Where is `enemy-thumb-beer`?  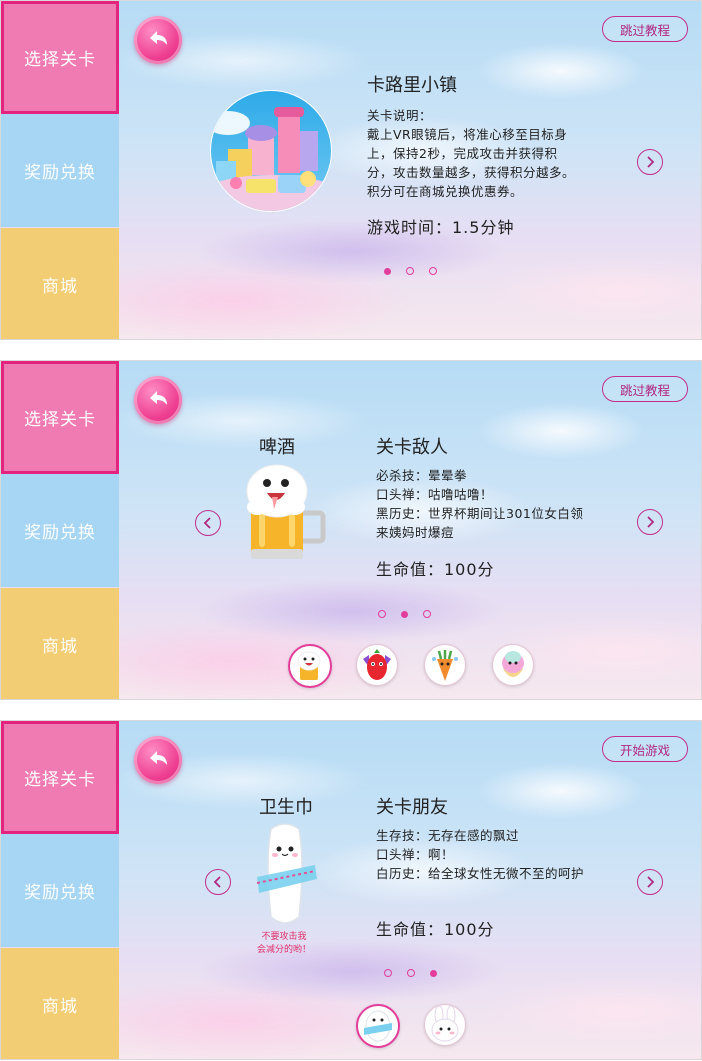
enemy-thumb-beer is located at coordinates (310, 666).